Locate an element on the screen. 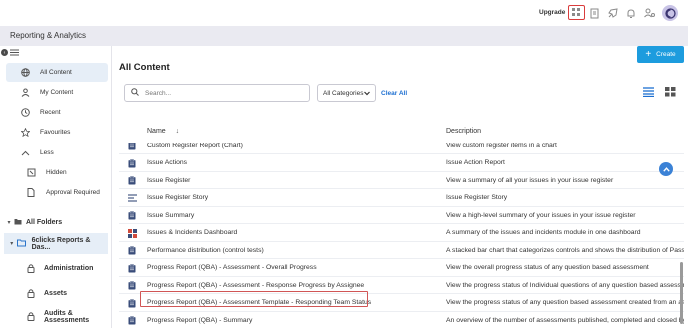  star-icon is located at coordinates (25, 132).